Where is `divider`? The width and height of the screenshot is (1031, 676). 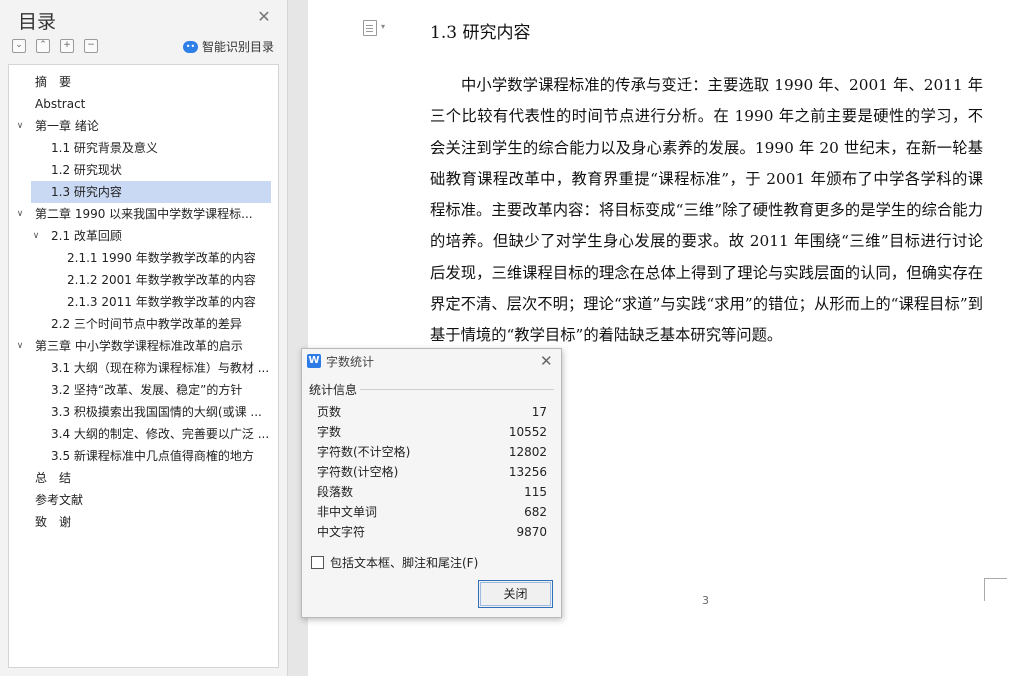 divider is located at coordinates (457, 389).